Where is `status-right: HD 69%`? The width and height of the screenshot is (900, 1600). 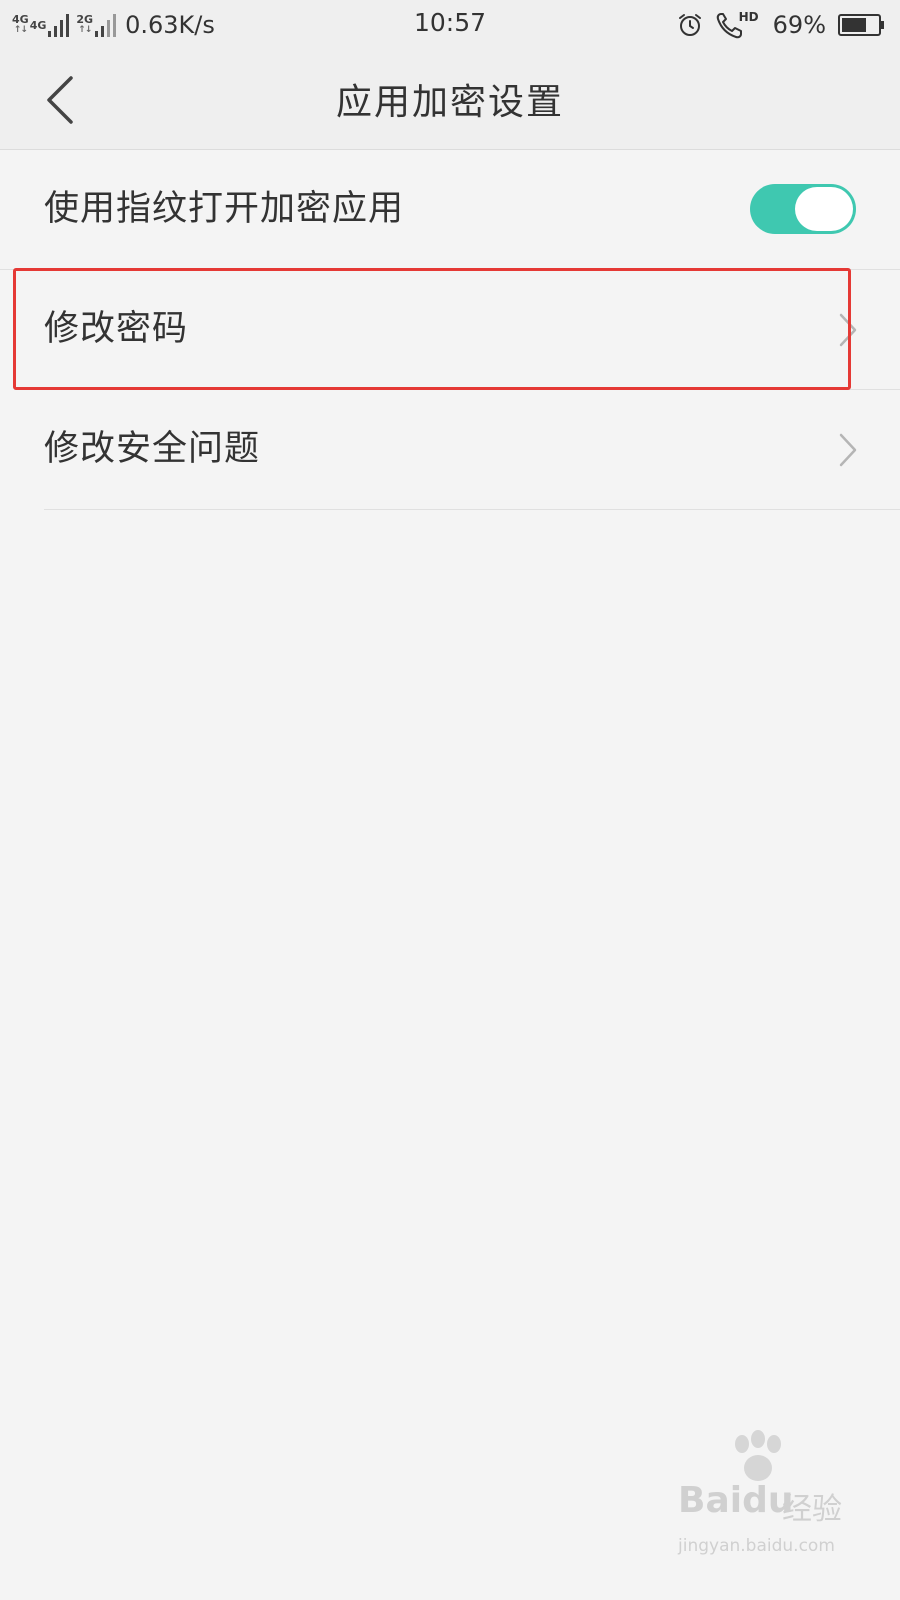 status-right: HD 69% is located at coordinates (781, 25).